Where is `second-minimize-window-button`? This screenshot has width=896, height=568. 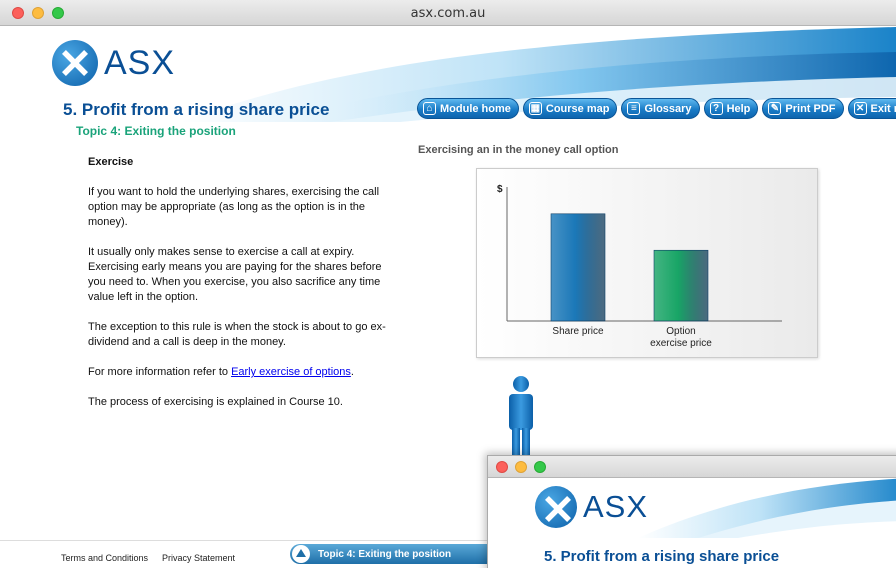
second-minimize-window-button is located at coordinates (521, 467).